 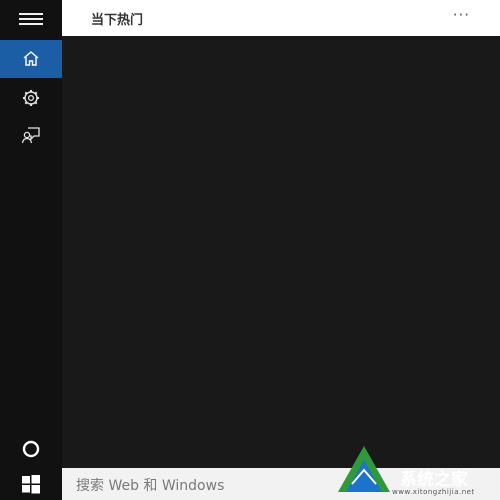 I want to click on sidebar-item-settings, so click(x=31, y=98).